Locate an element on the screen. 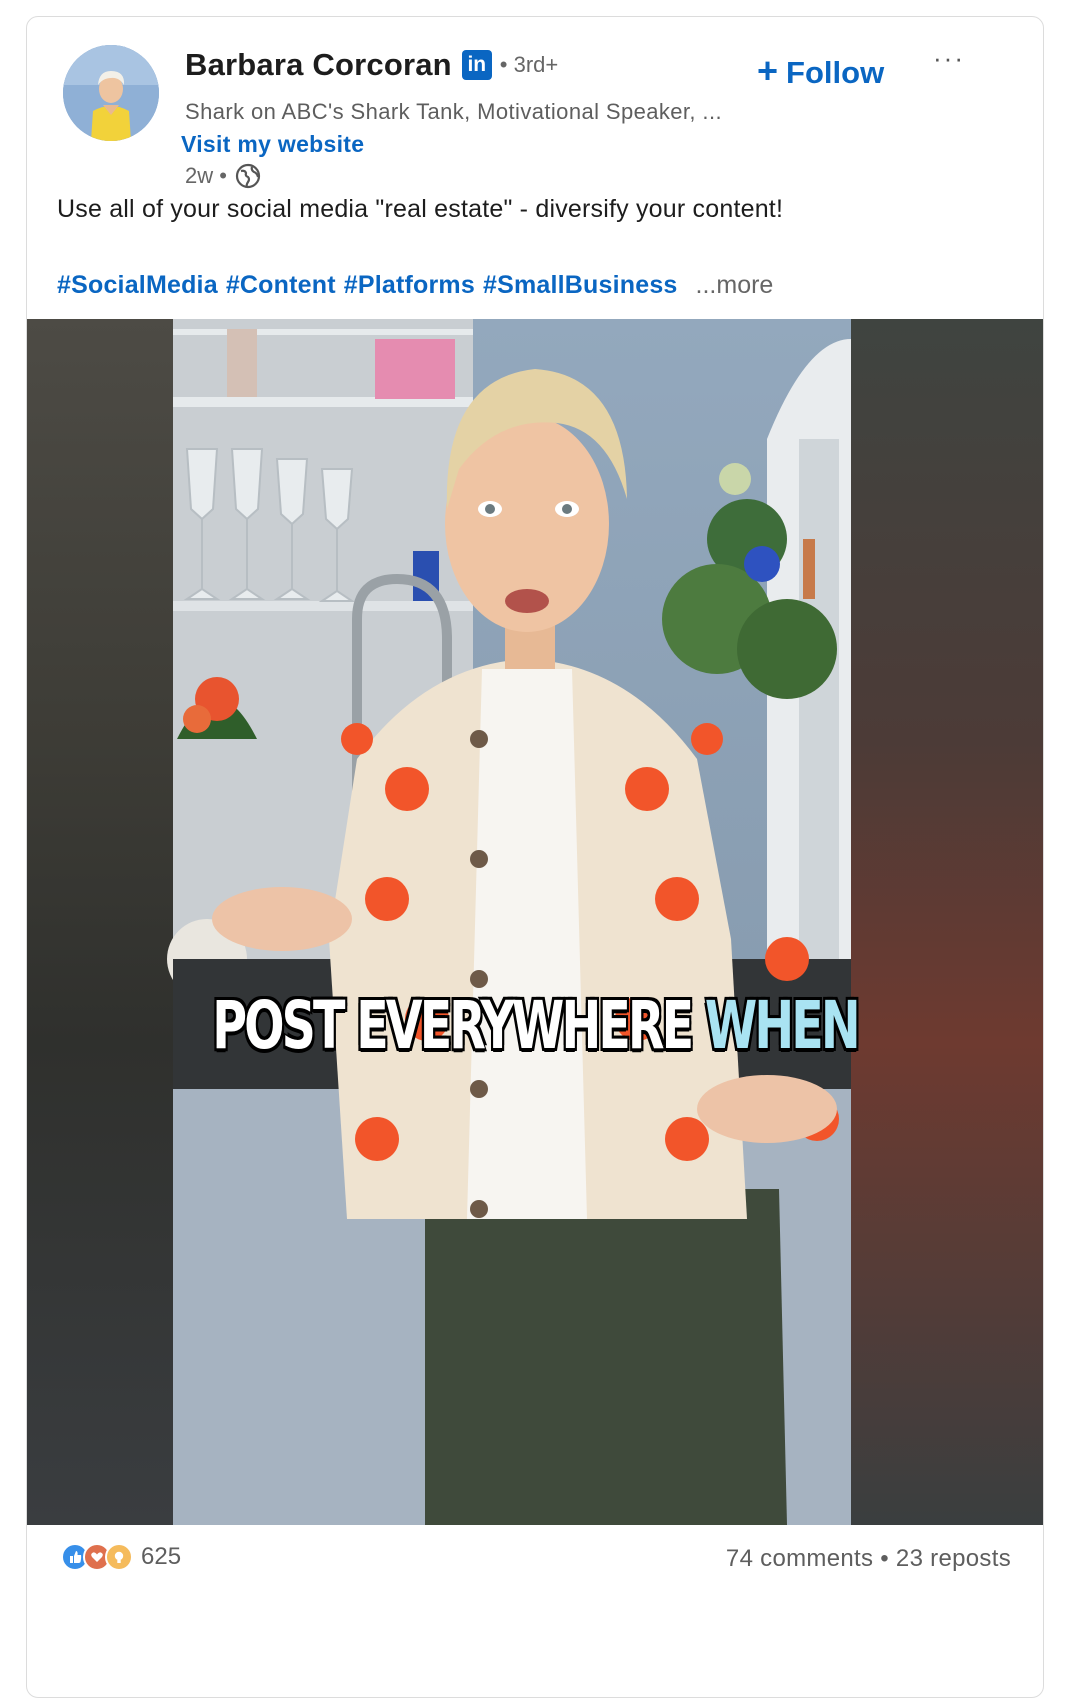 Image resolution: width=1078 pixels, height=1698 pixels. caption-highlight: WHEN is located at coordinates (782, 1025).